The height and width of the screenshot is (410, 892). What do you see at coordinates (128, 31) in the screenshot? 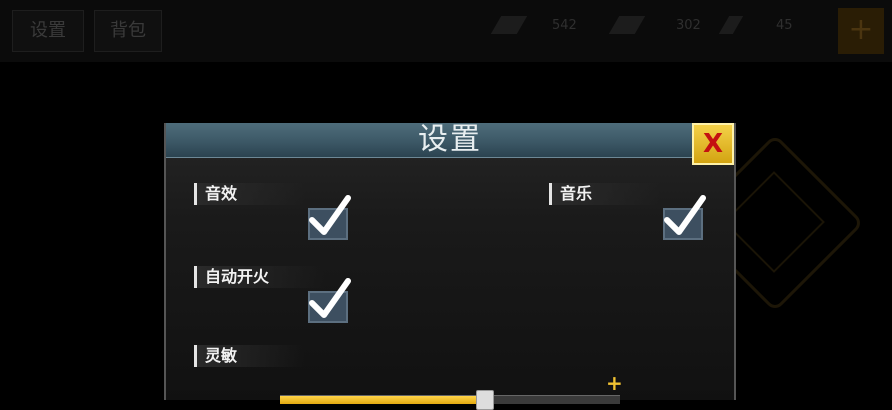
I see `bag-tab: 背包` at bounding box center [128, 31].